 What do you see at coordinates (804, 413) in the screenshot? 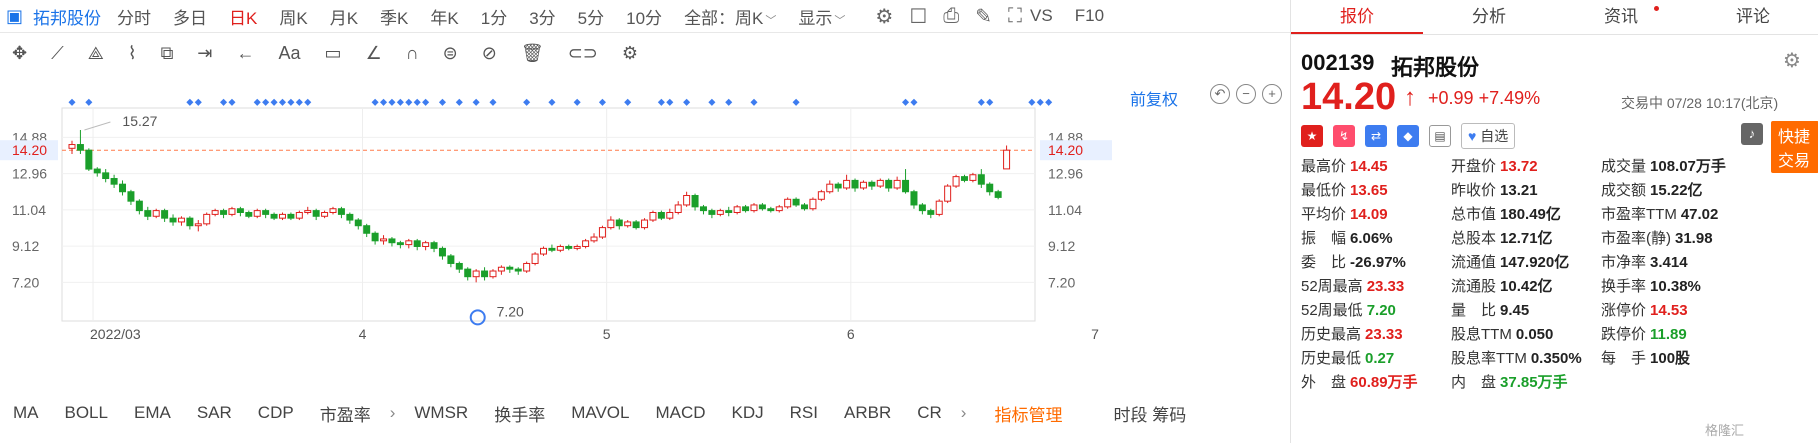
I see `indicator-11: RSI` at bounding box center [804, 413].